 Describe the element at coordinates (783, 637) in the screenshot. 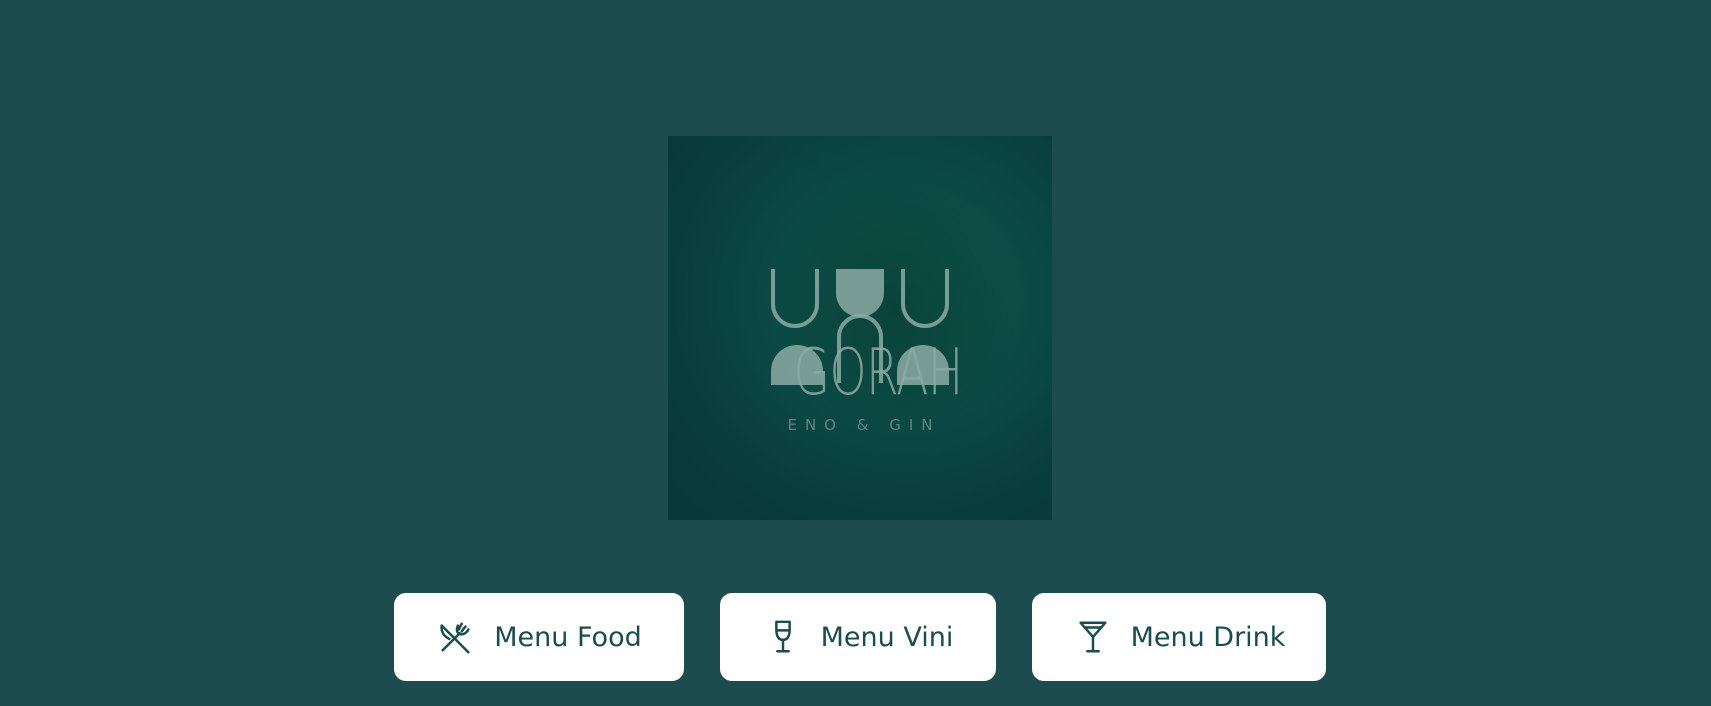

I see `wine-glass-icon` at that location.